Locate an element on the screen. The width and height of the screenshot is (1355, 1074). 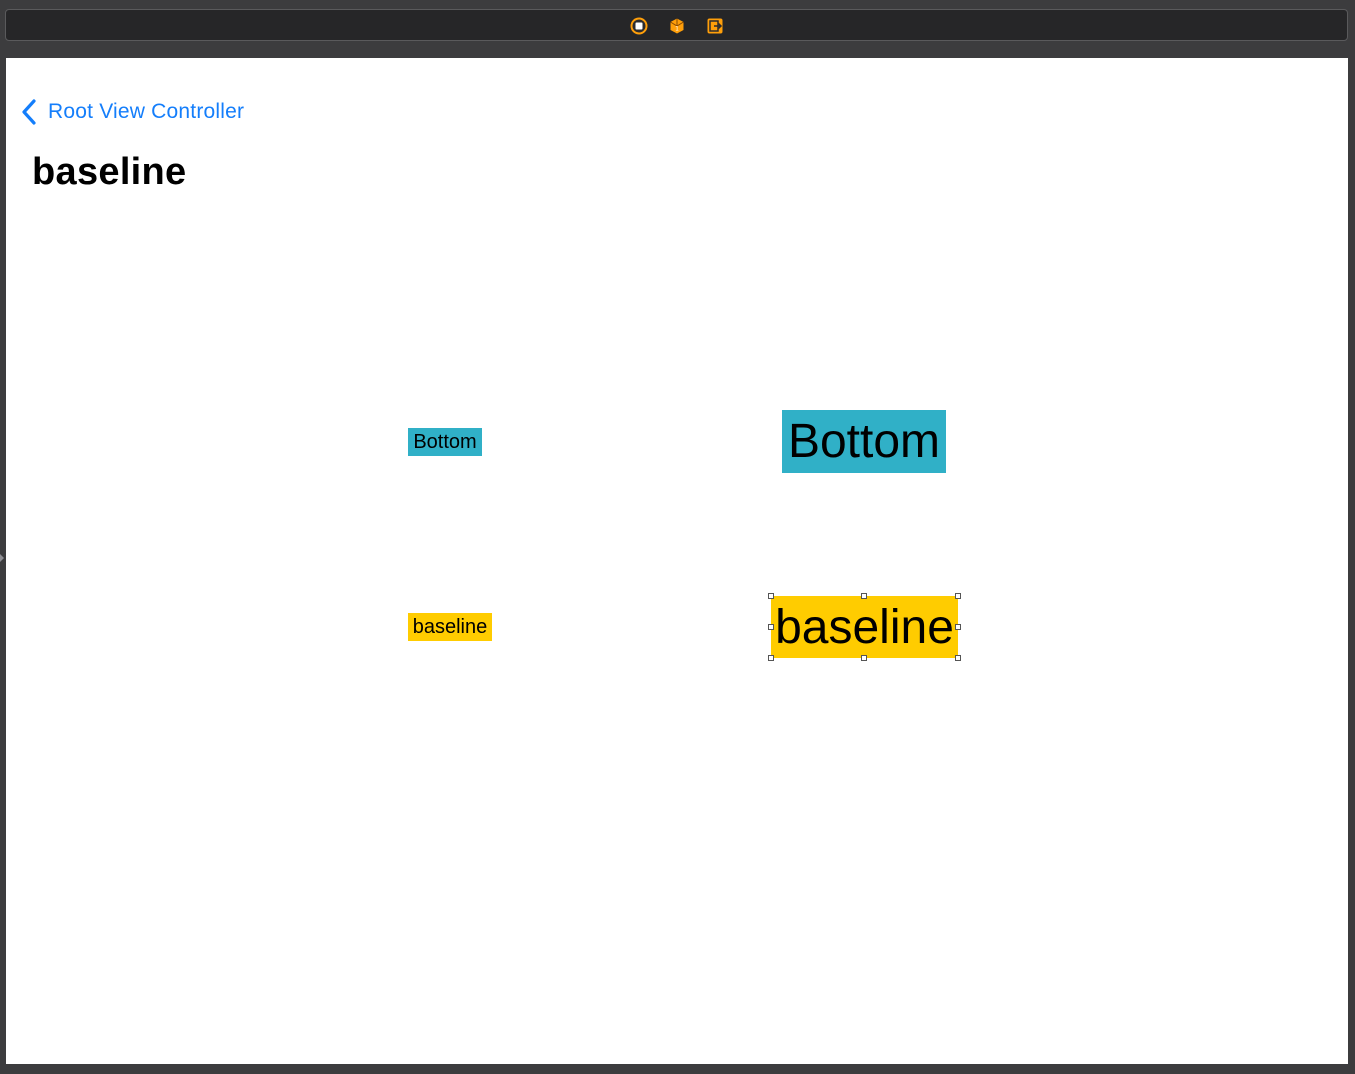
view-controller-icon is located at coordinates (639, 26).